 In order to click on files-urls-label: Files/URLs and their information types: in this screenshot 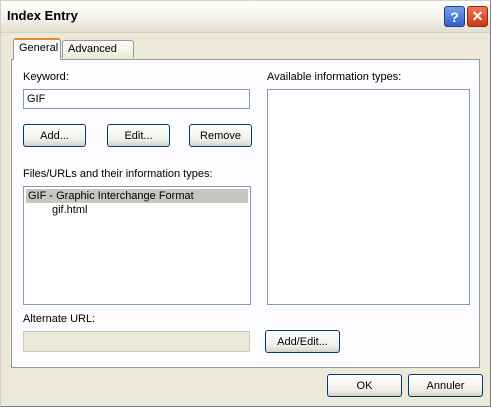, I will do `click(118, 174)`.